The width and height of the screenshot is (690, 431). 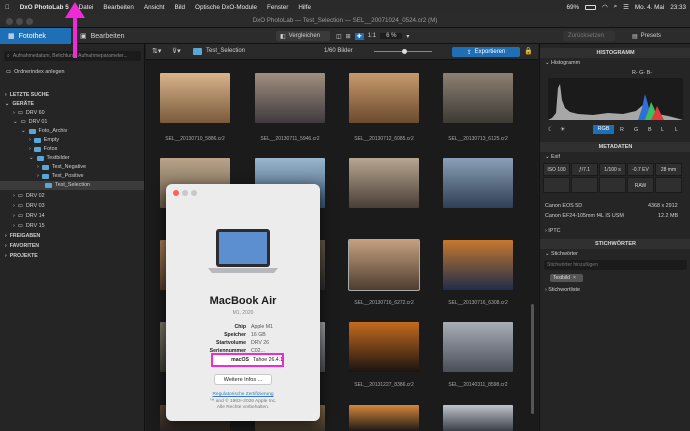 What do you see at coordinates (176, 51) in the screenshot?
I see `filter-icon: ⊽▾` at bounding box center [176, 51].